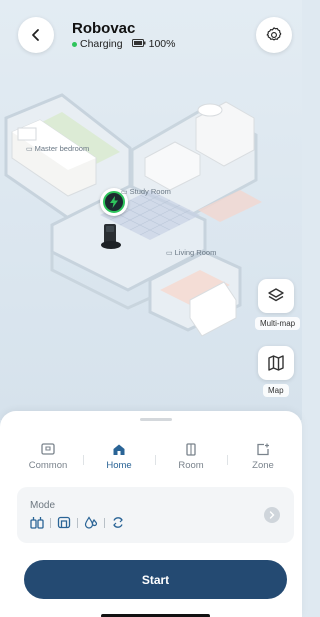 Image resolution: width=320 pixels, height=617 pixels. What do you see at coordinates (74, 44) in the screenshot?
I see `status-dot-icon` at bounding box center [74, 44].